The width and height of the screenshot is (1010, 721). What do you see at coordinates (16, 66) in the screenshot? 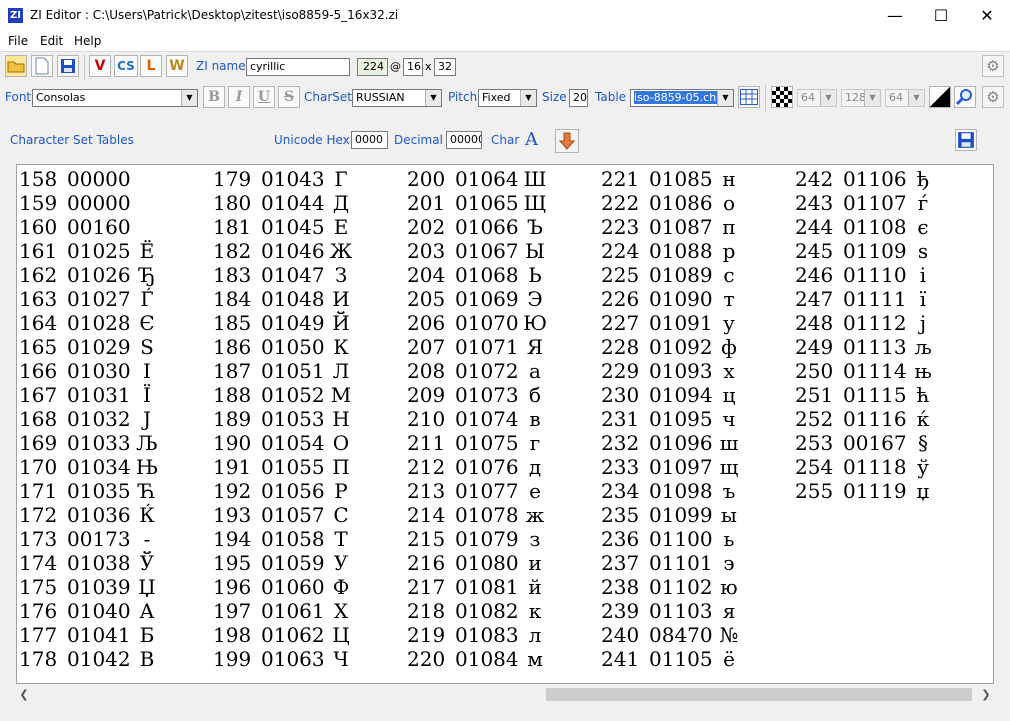
I see `open-folder-button` at bounding box center [16, 66].